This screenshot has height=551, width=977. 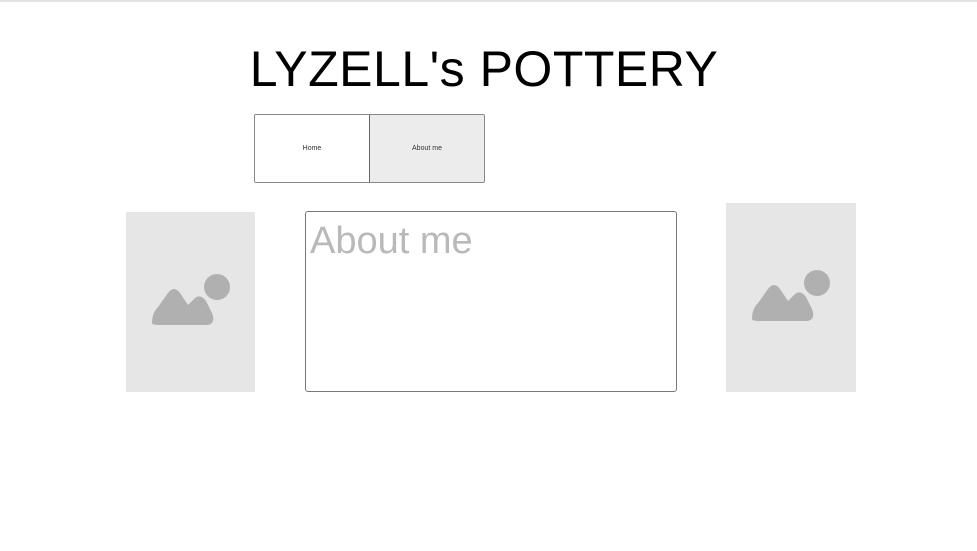 I want to click on image-placeholder-left, so click(x=190, y=302).